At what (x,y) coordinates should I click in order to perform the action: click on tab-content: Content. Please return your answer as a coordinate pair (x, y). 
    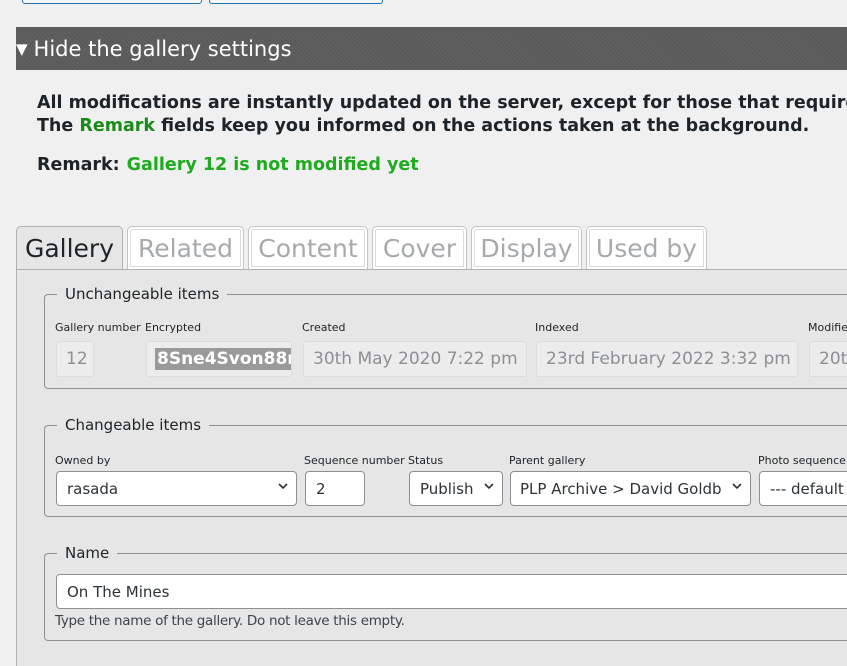
    Looking at the image, I should click on (308, 247).